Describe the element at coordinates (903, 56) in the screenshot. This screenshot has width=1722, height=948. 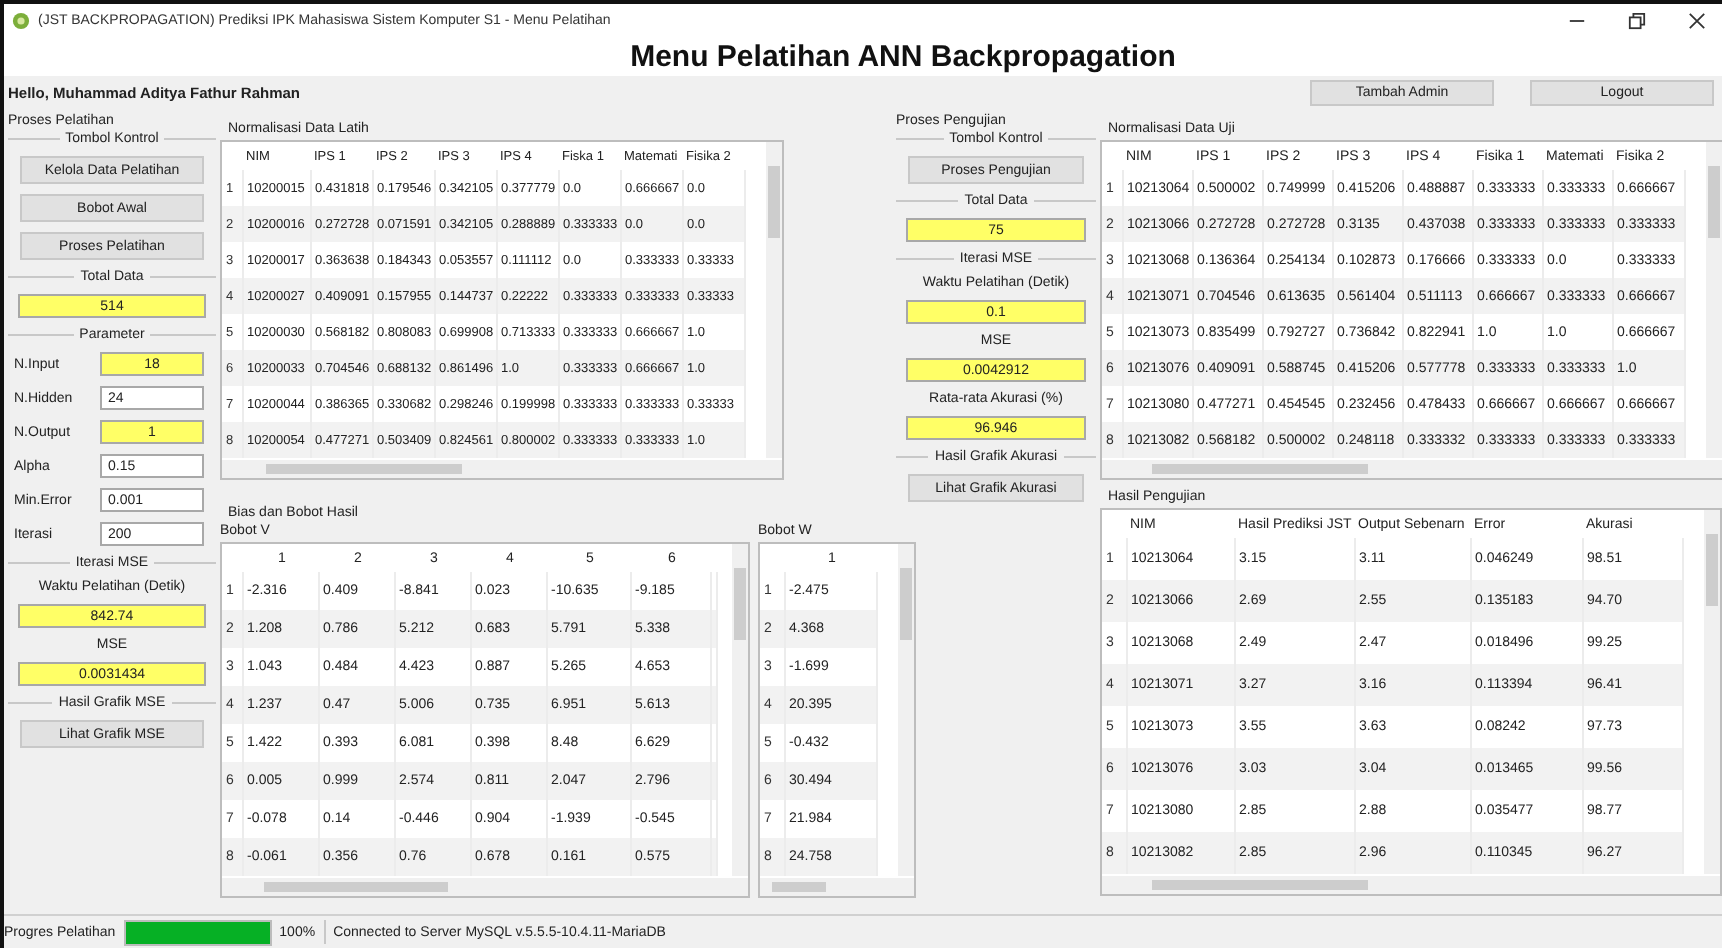
I see `page-heading: Menu Pelatihan ANN Backpropagation` at that location.